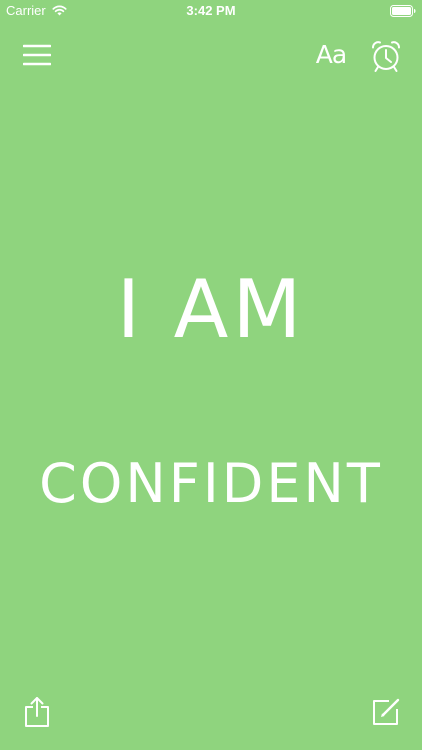 The height and width of the screenshot is (750, 422). I want to click on alarm-clock-icon, so click(386, 56).